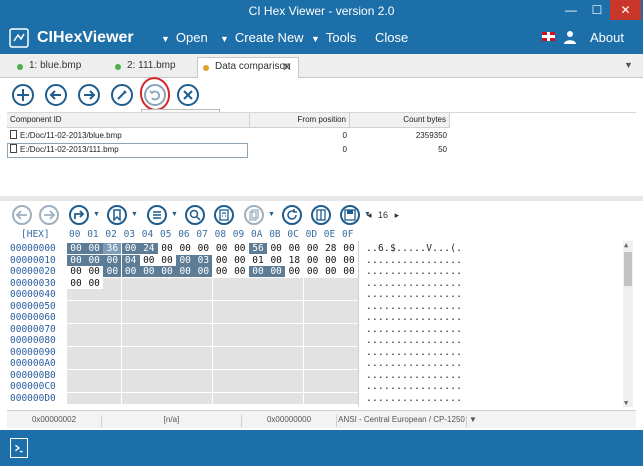 The width and height of the screenshot is (643, 466). I want to click on menu-open: ▼ Open, so click(184, 37).